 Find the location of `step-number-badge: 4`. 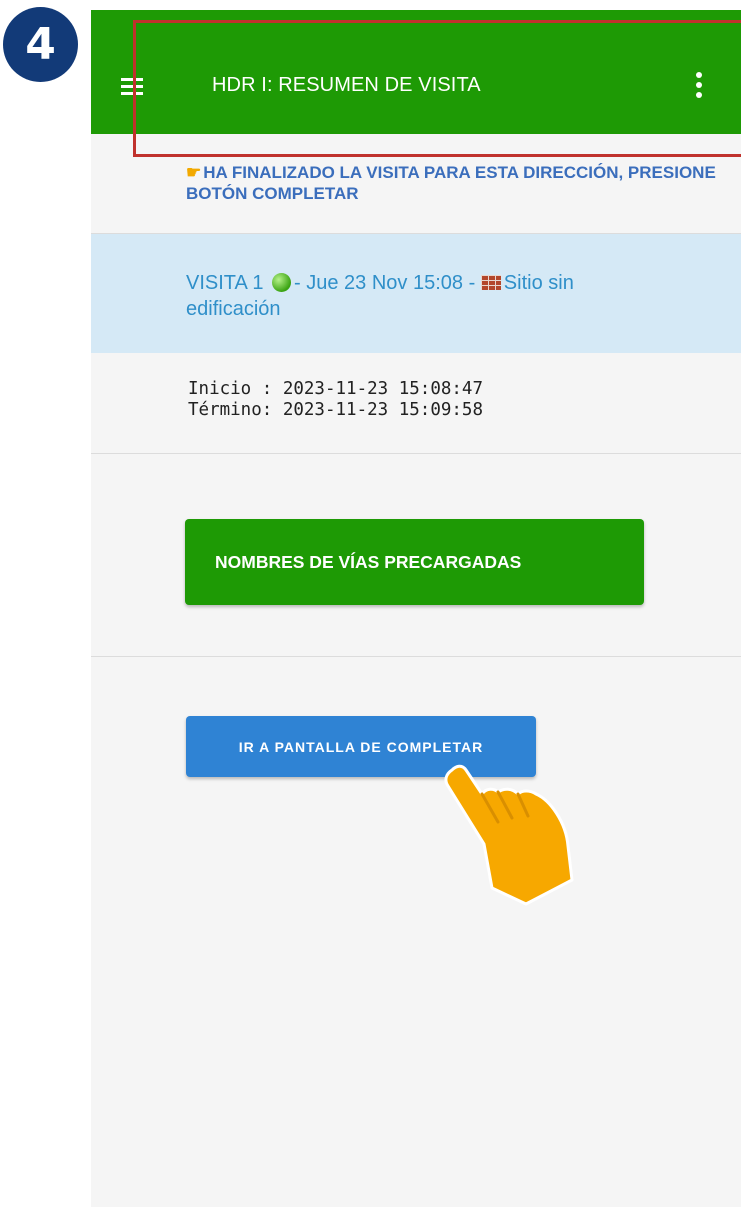

step-number-badge: 4 is located at coordinates (40, 44).